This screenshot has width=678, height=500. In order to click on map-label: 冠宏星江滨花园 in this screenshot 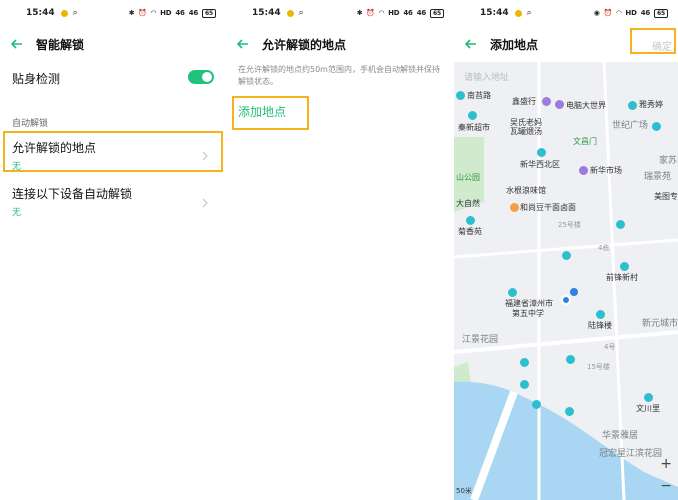, I will do `click(631, 454)`.